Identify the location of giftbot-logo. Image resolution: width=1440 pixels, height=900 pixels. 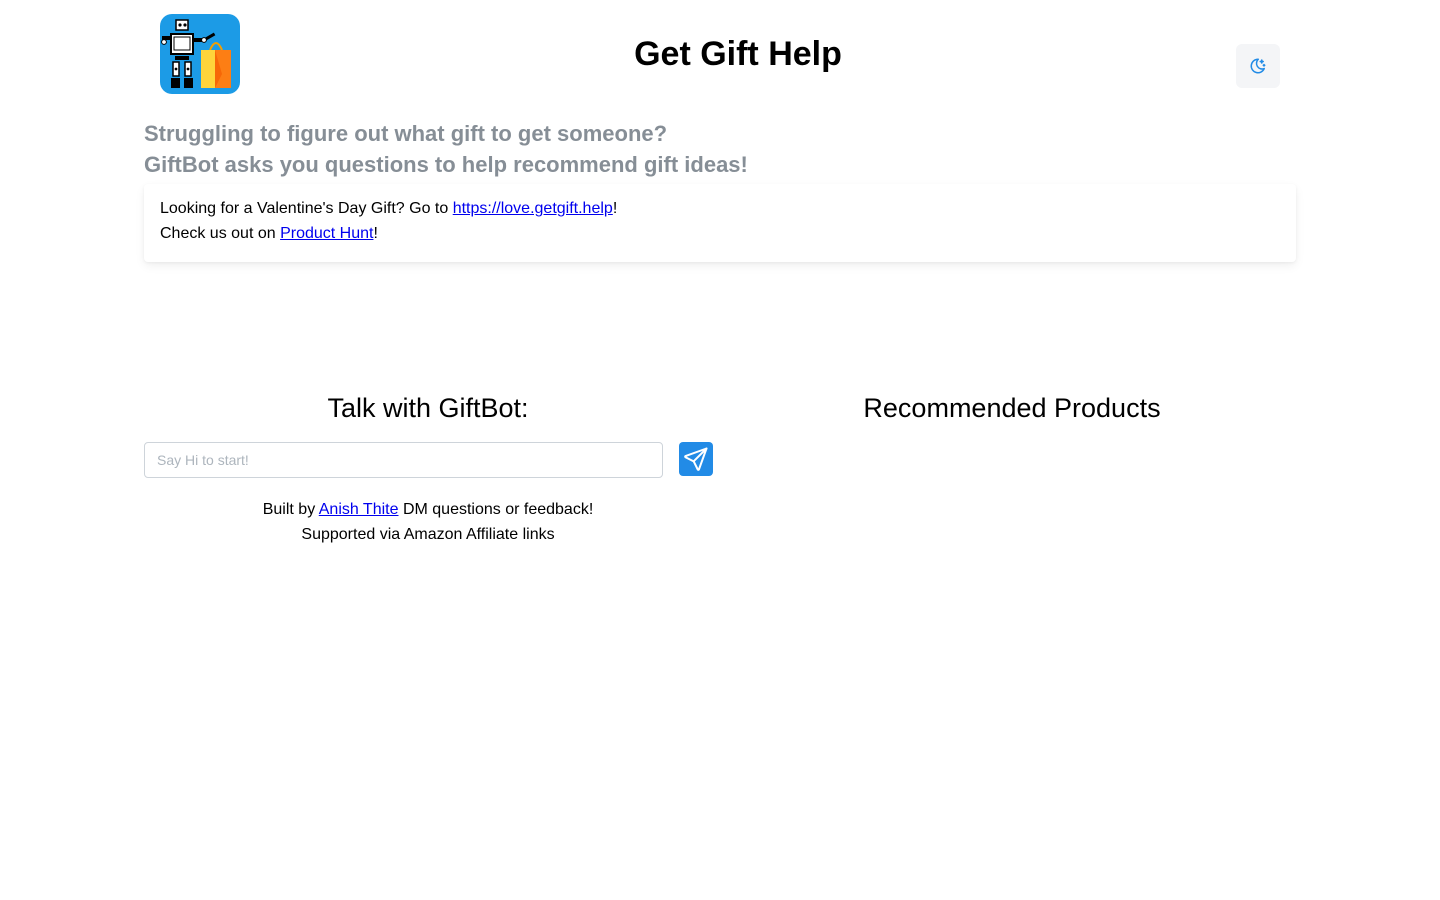
(200, 54).